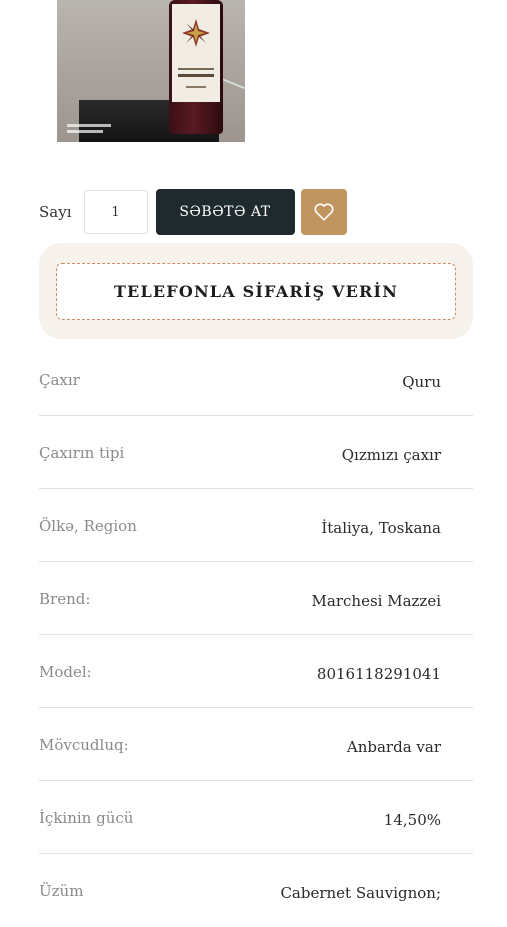 The width and height of the screenshot is (507, 927). Describe the element at coordinates (151, 71) in the screenshot. I see `product-image` at that location.